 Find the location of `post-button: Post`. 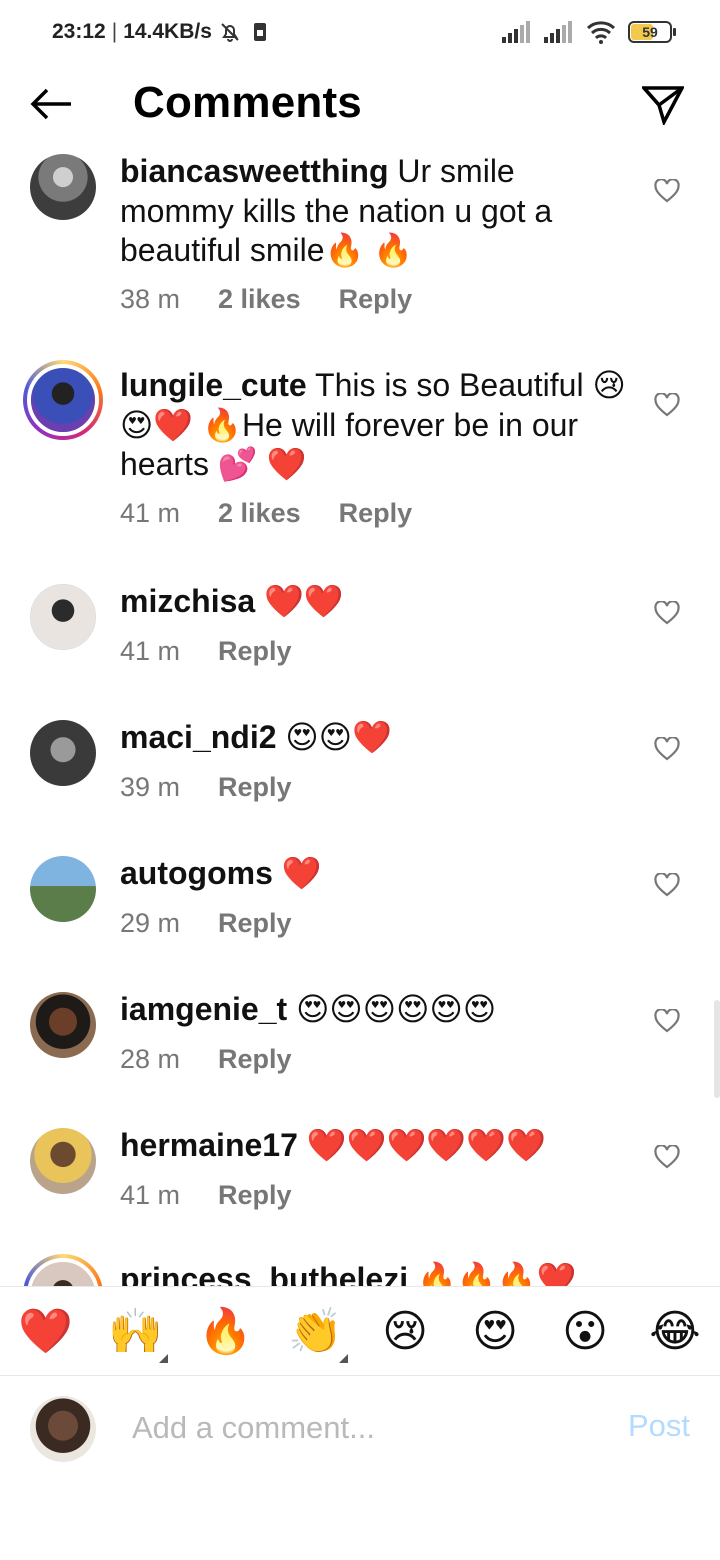

post-button: Post is located at coordinates (659, 1426).